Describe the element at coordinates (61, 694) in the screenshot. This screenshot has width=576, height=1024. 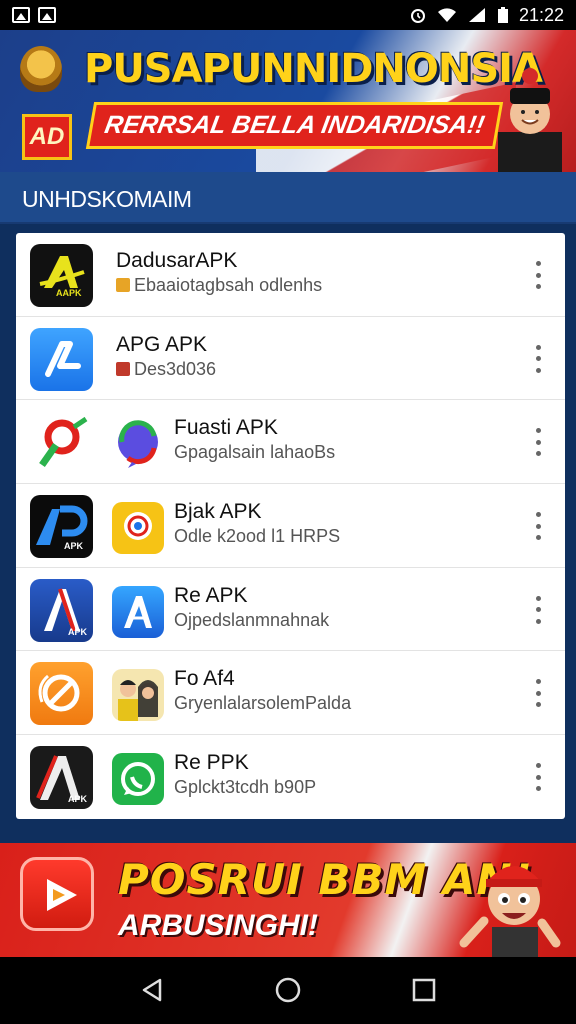
I see `orange-compass-icon` at that location.